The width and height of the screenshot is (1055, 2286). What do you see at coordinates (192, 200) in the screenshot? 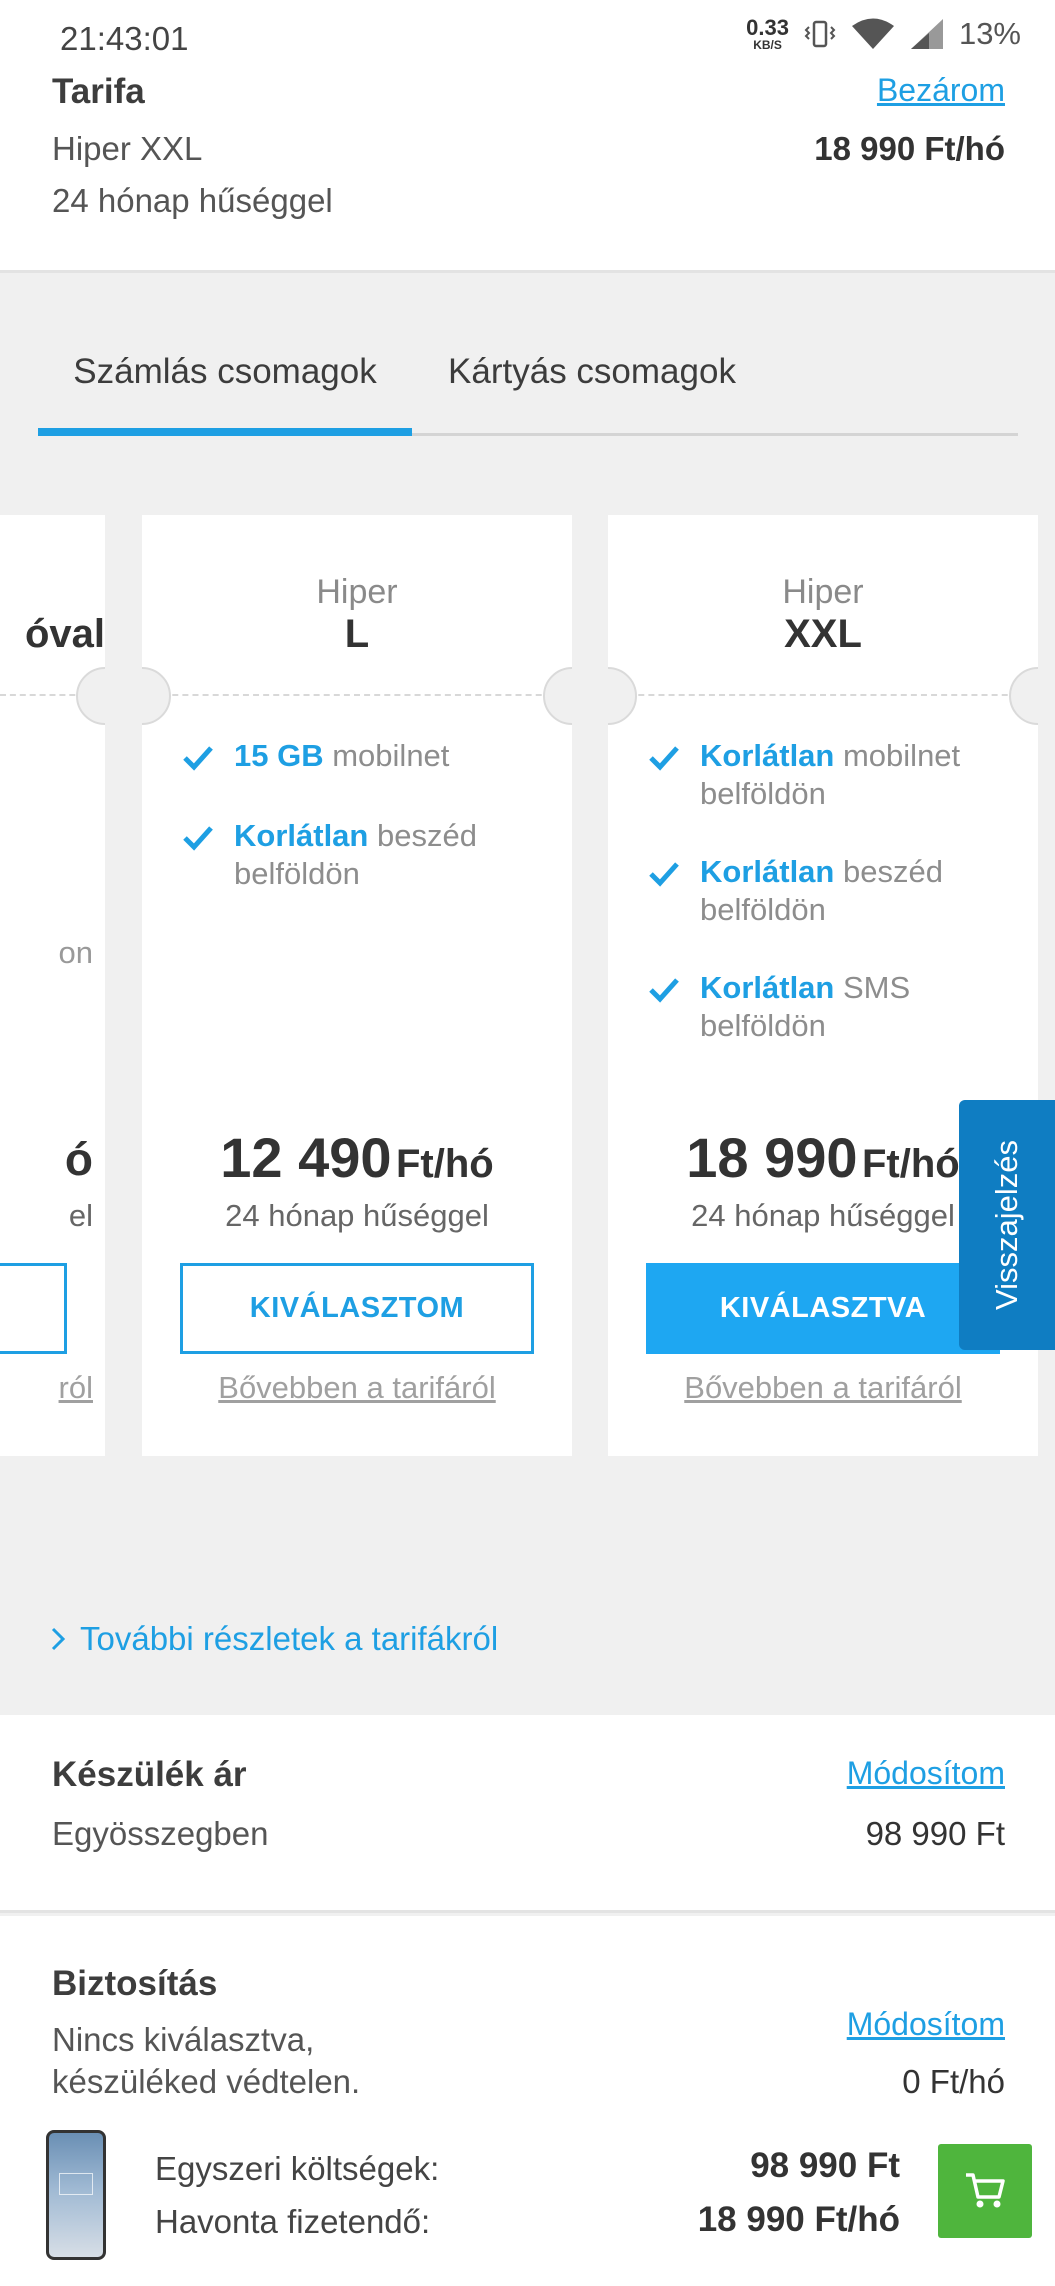
I see `summary-commitment: 24 hónap hűséggel` at bounding box center [192, 200].